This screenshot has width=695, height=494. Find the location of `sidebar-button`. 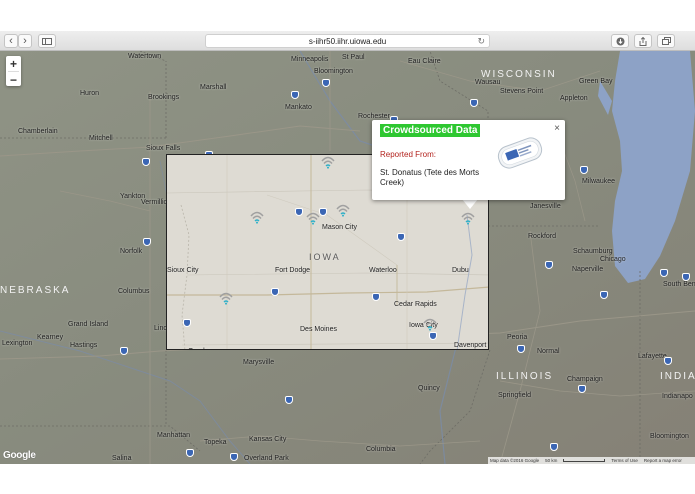

sidebar-button is located at coordinates (47, 41).